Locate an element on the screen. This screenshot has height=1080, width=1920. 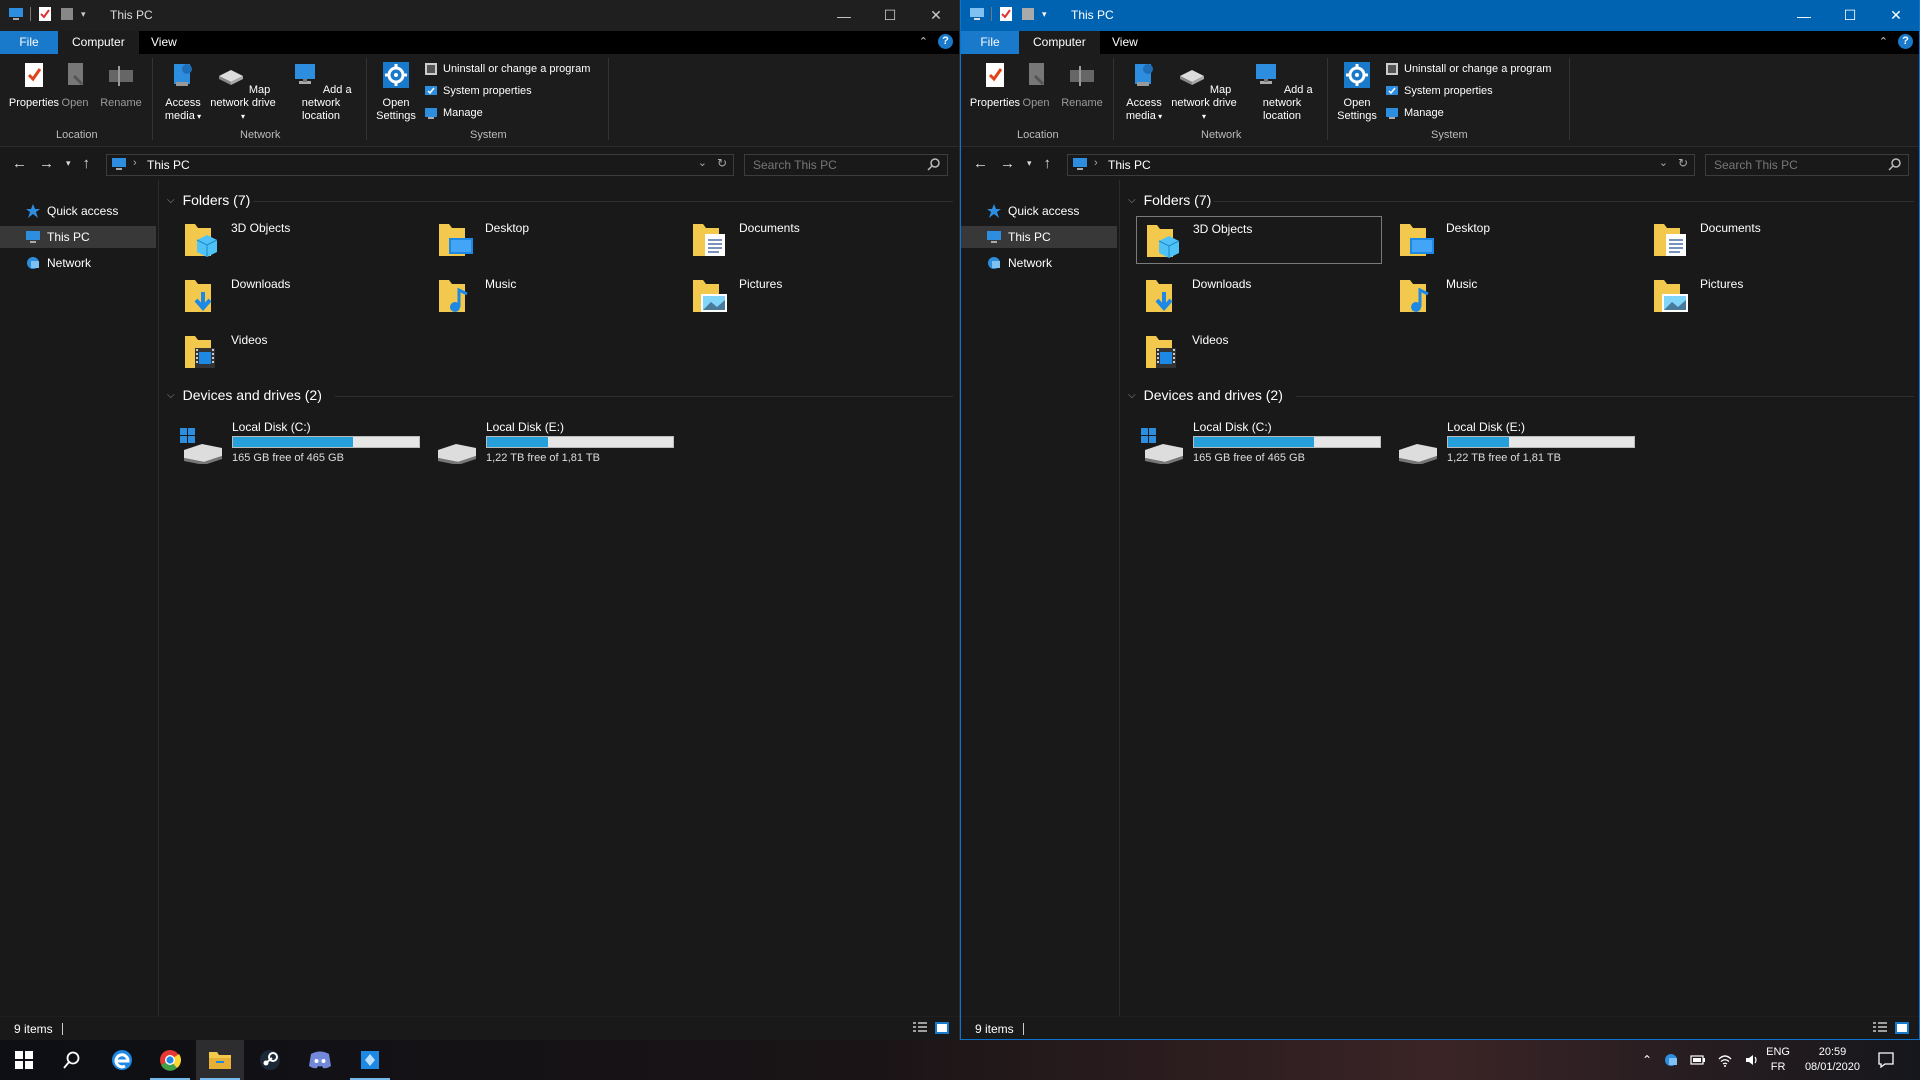
taskbar-app is located at coordinates (370, 1060).